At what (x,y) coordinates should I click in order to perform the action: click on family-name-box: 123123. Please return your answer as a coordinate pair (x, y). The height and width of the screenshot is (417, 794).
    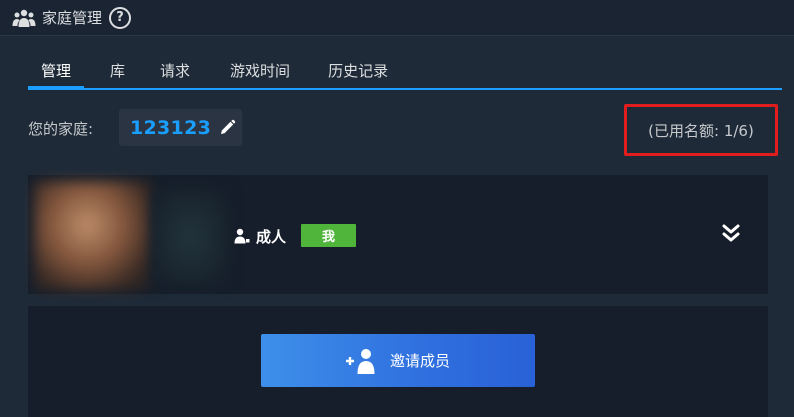
    Looking at the image, I should click on (180, 127).